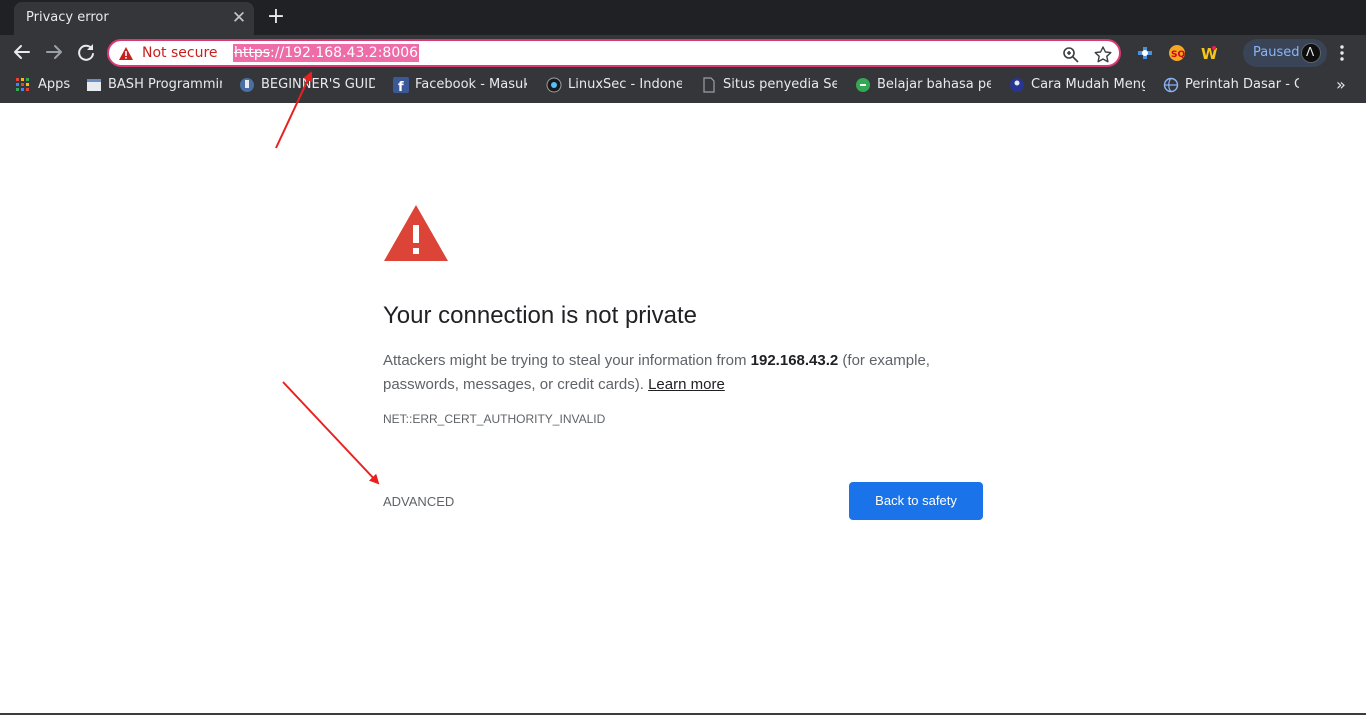  I want to click on profile-paused-button: Paused Λ, so click(1285, 53).